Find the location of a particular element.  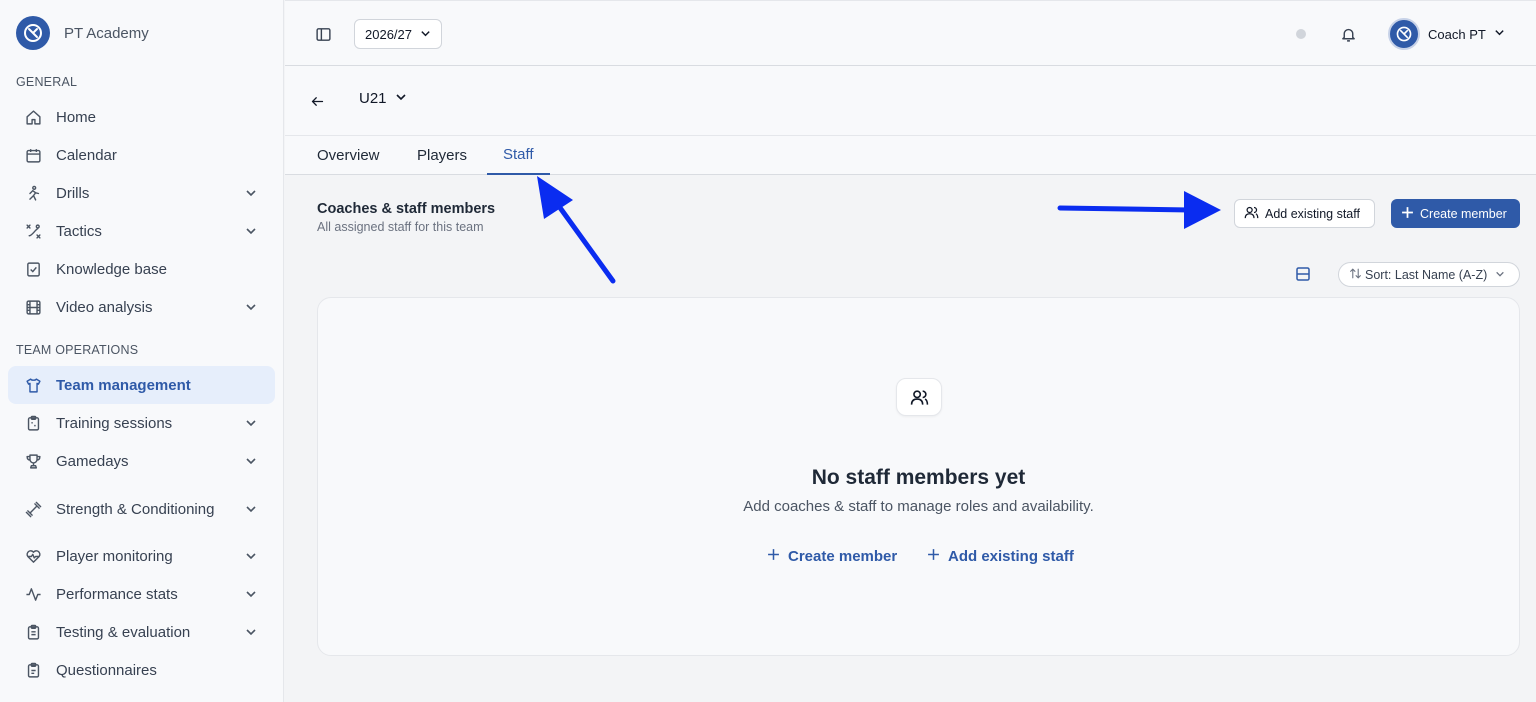

shirt-icon is located at coordinates (33, 385).